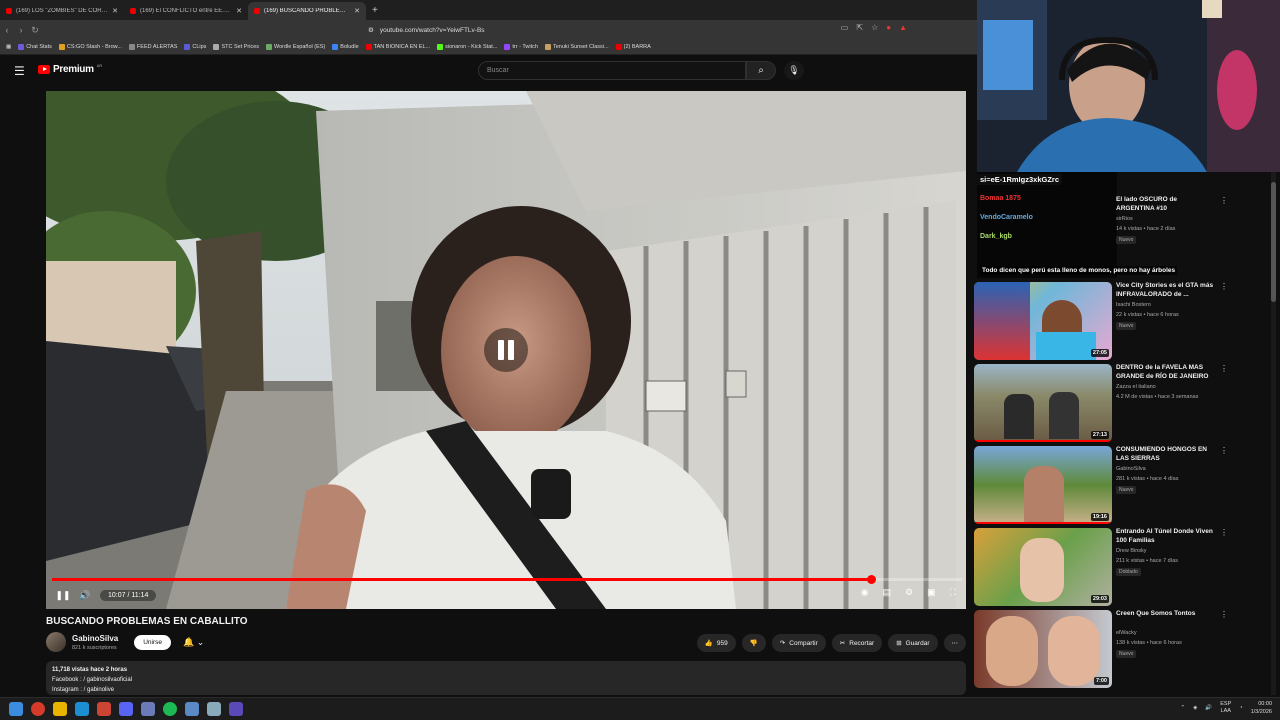 The width and height of the screenshot is (1280, 720). Describe the element at coordinates (638, 30) in the screenshot. I see `url-field: ⚙ youtube.com/watch?v=YeiwFTLv-Bs` at that location.